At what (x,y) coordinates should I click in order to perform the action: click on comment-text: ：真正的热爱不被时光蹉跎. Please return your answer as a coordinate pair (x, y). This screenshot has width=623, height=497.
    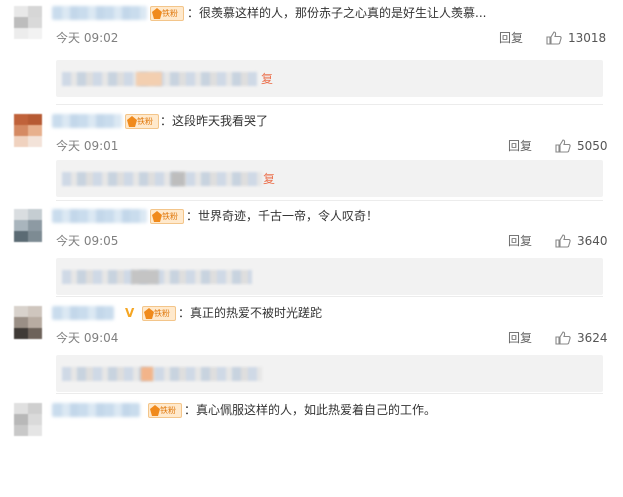
    Looking at the image, I should click on (250, 313).